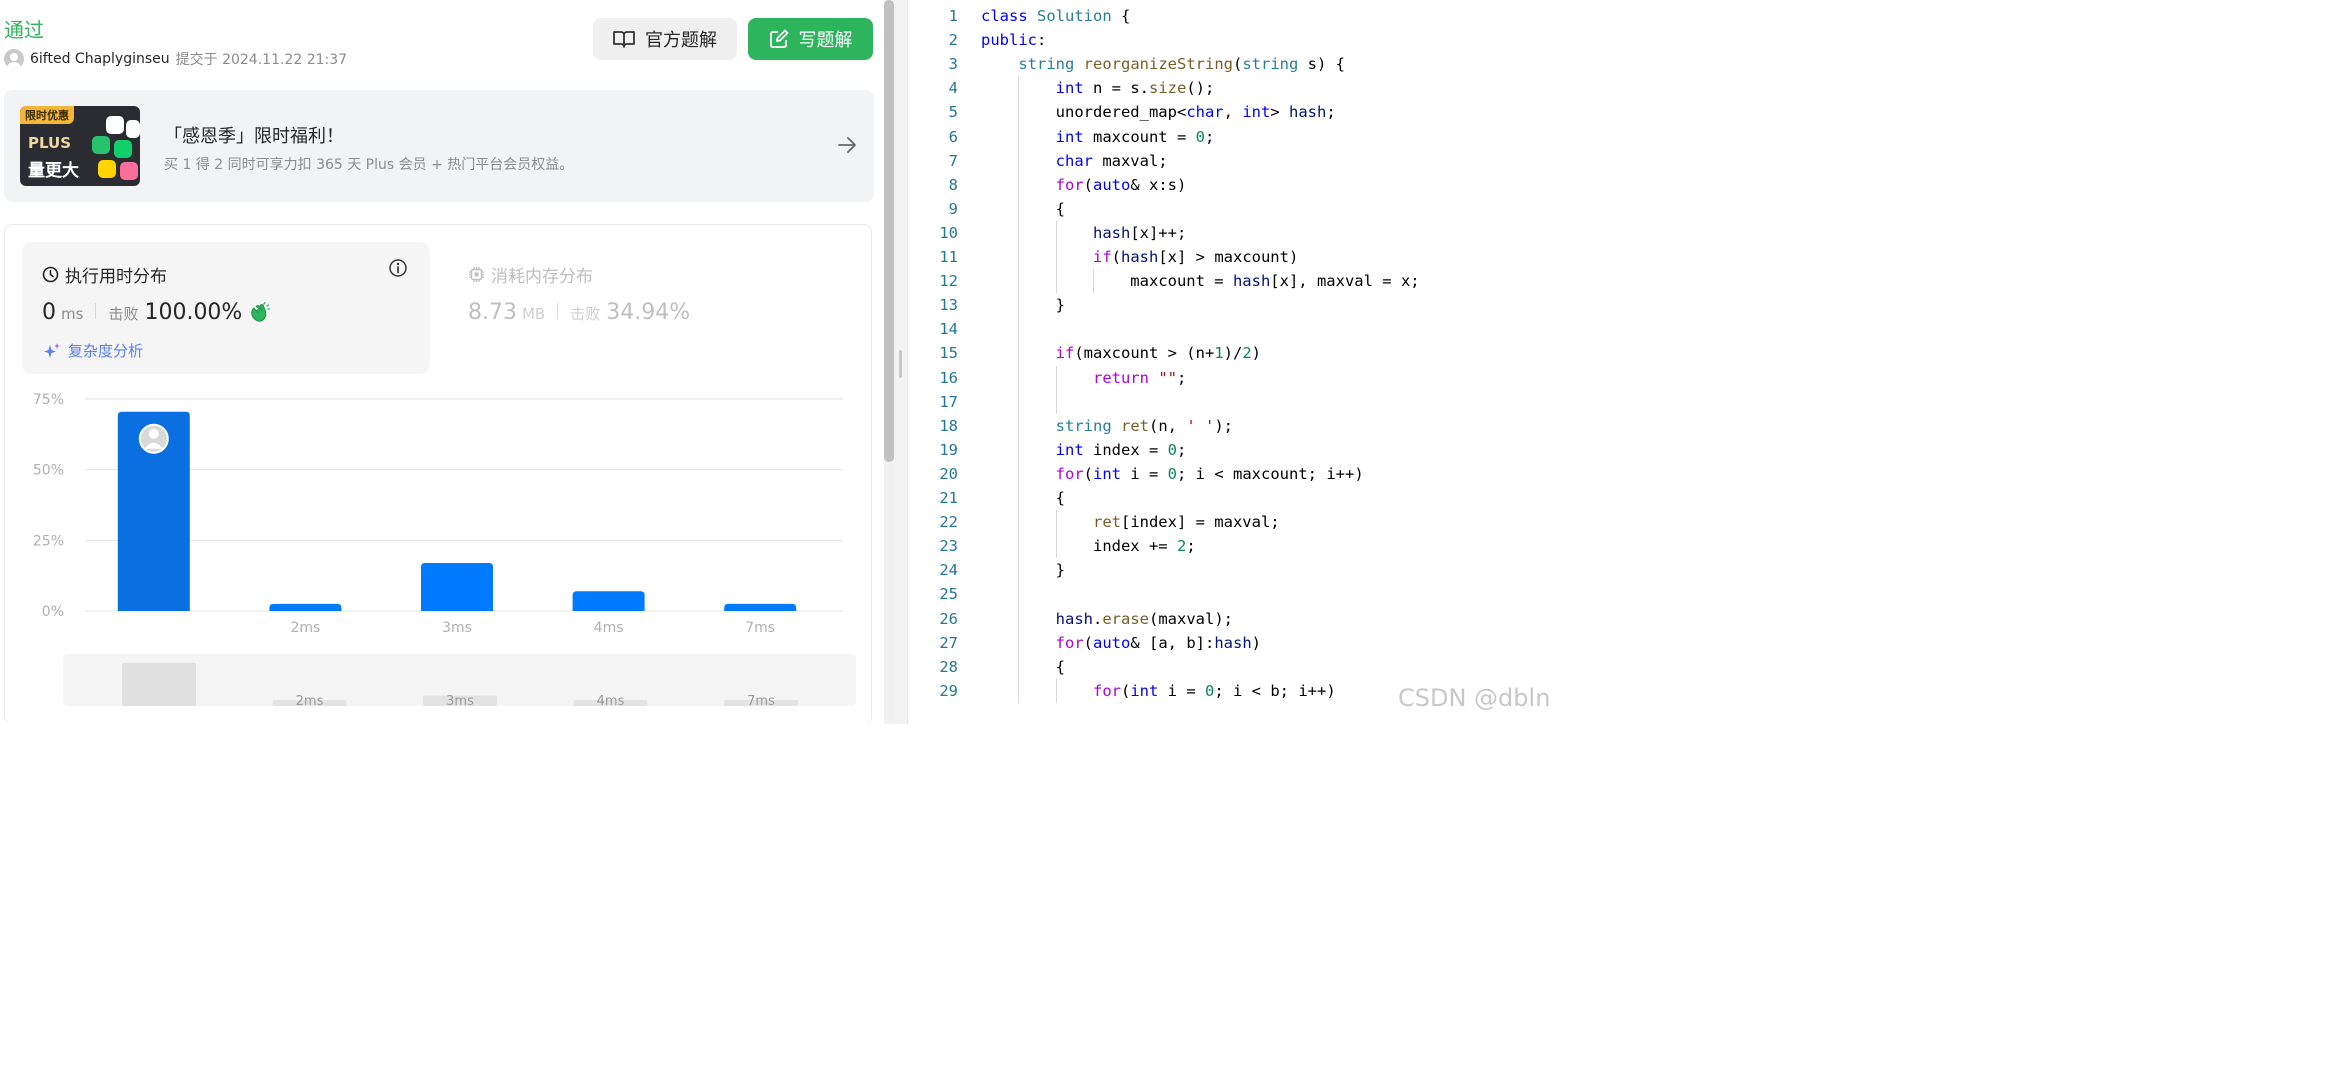  What do you see at coordinates (953, 208) in the screenshot?
I see `line-number: 9` at bounding box center [953, 208].